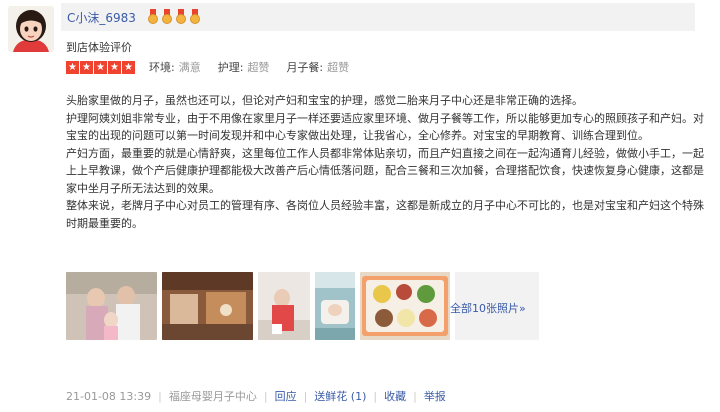 This screenshot has width=720, height=412. I want to click on username: C小沫_6983, so click(101, 17).